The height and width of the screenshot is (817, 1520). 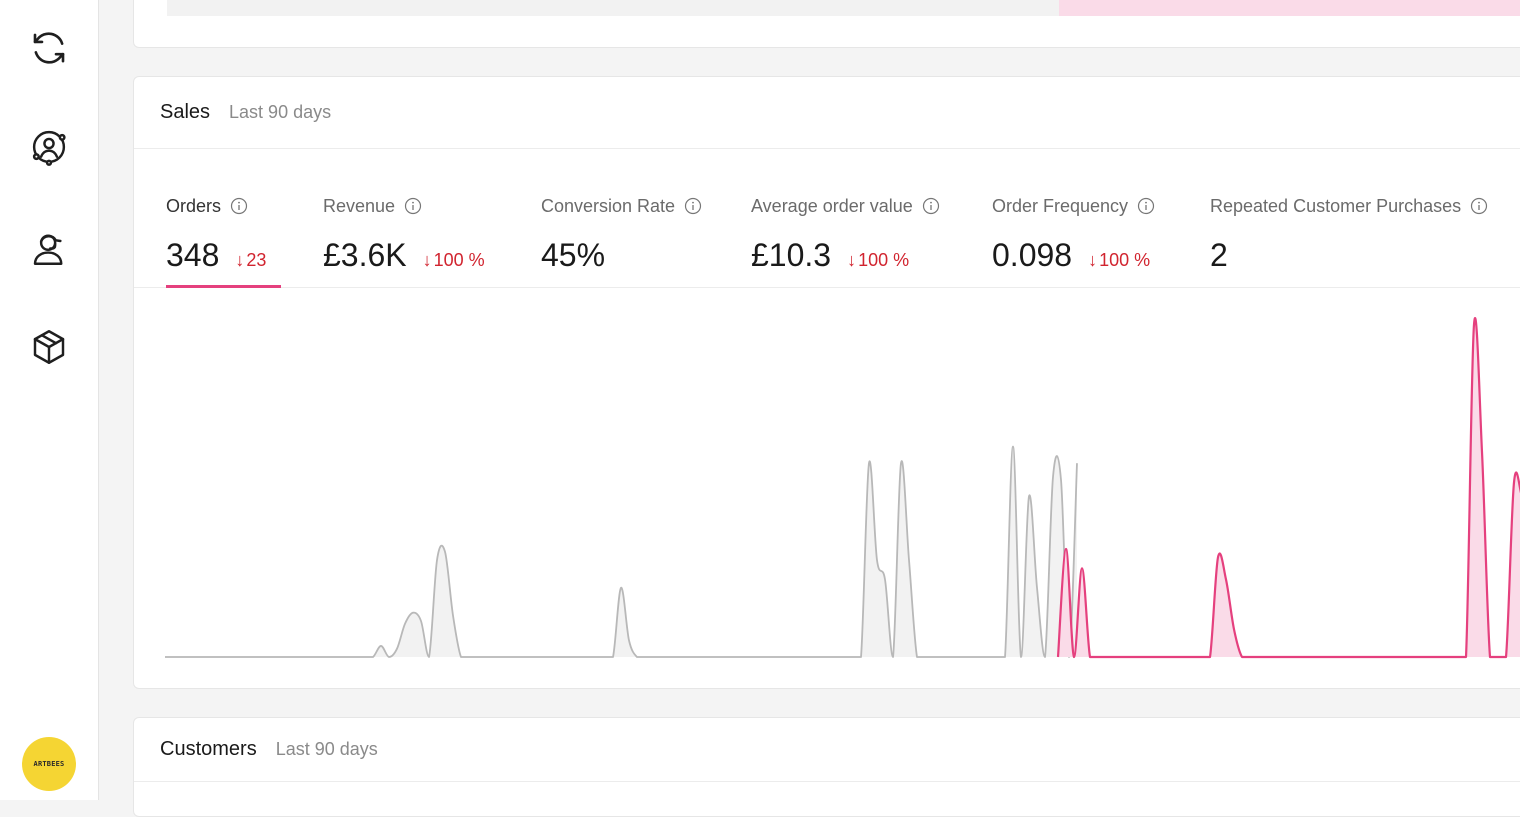 I want to click on metric-label-text: Repeated Customer Purchases, so click(x=1336, y=205).